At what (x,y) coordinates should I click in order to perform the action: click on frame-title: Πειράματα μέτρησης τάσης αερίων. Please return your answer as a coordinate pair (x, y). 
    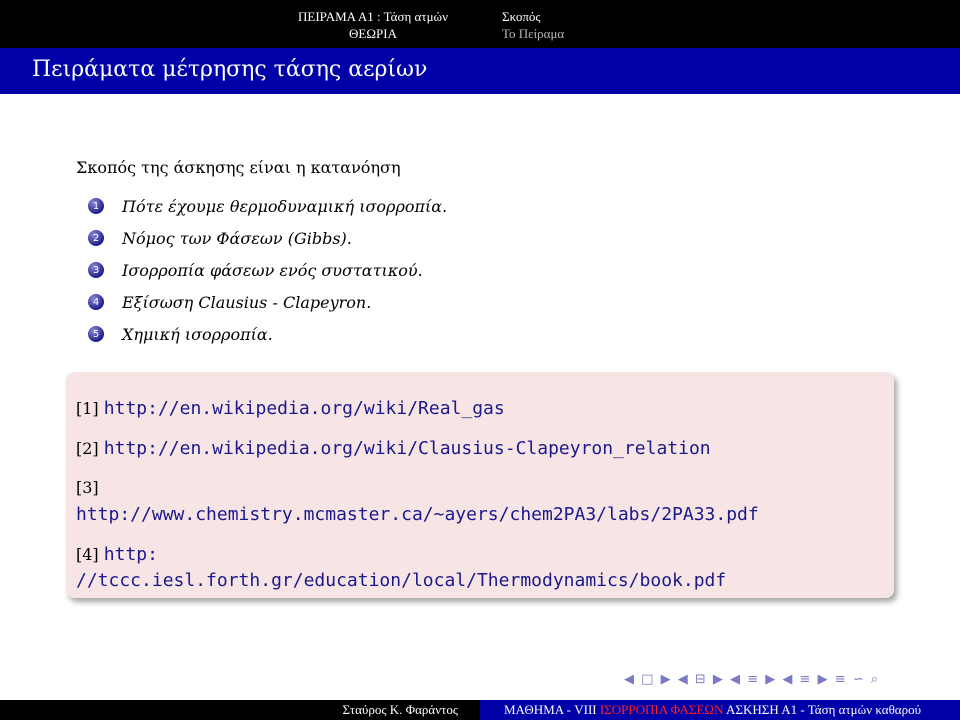
    Looking at the image, I should click on (230, 69).